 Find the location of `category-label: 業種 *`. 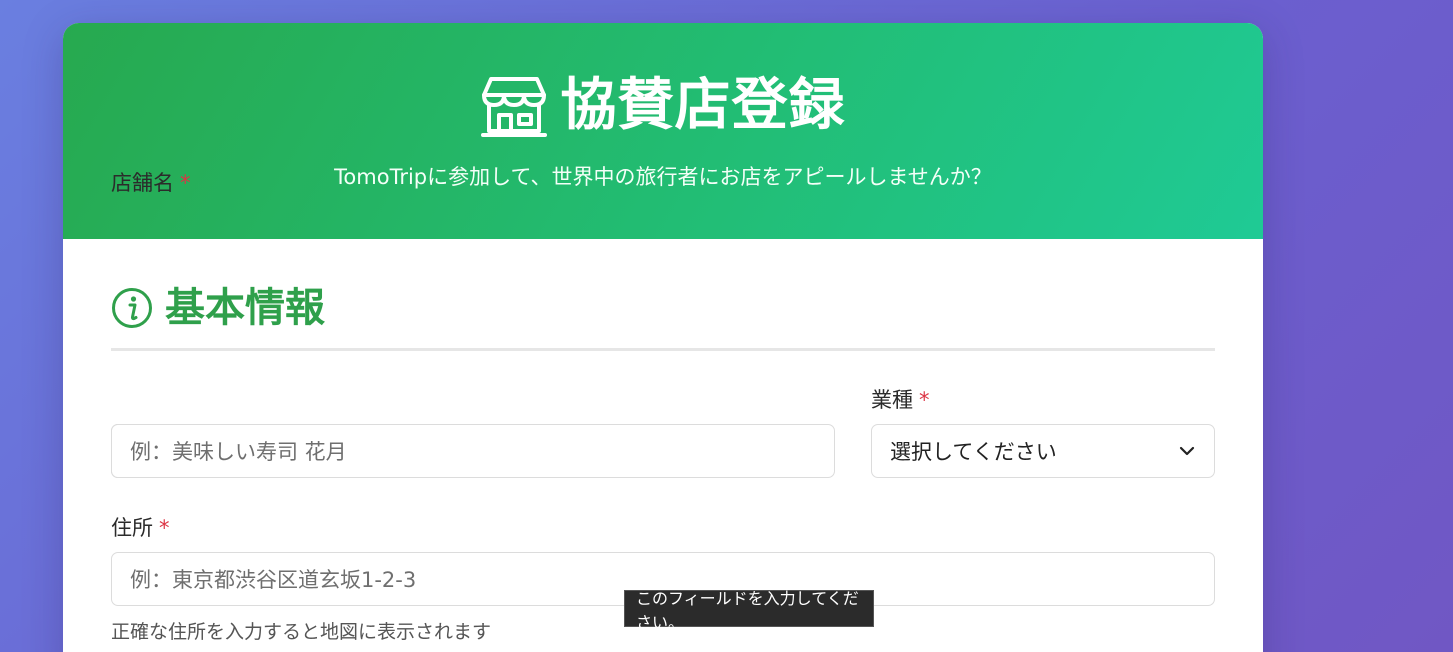

category-label: 業種 * is located at coordinates (900, 399).